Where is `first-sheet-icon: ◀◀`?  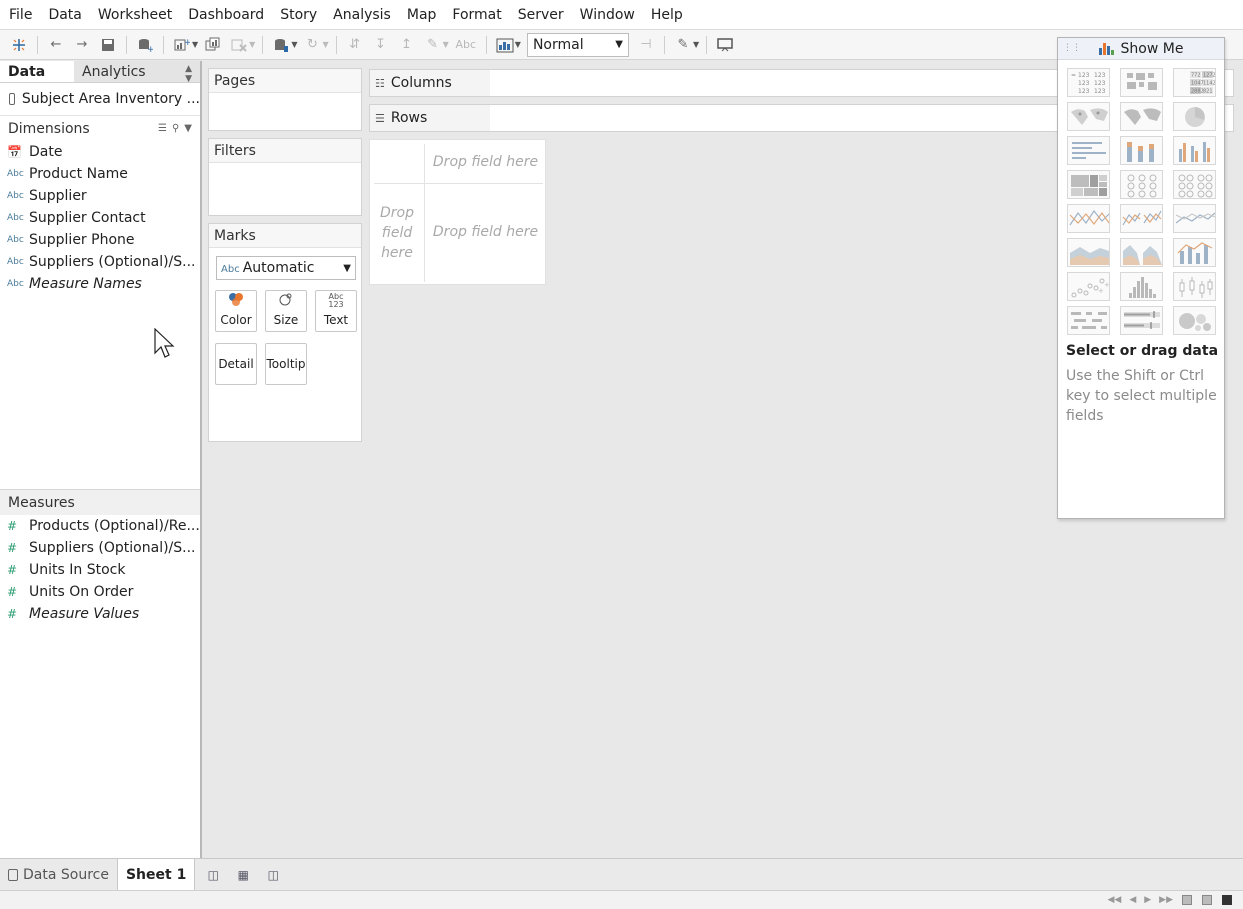 first-sheet-icon: ◀◀ is located at coordinates (1114, 900).